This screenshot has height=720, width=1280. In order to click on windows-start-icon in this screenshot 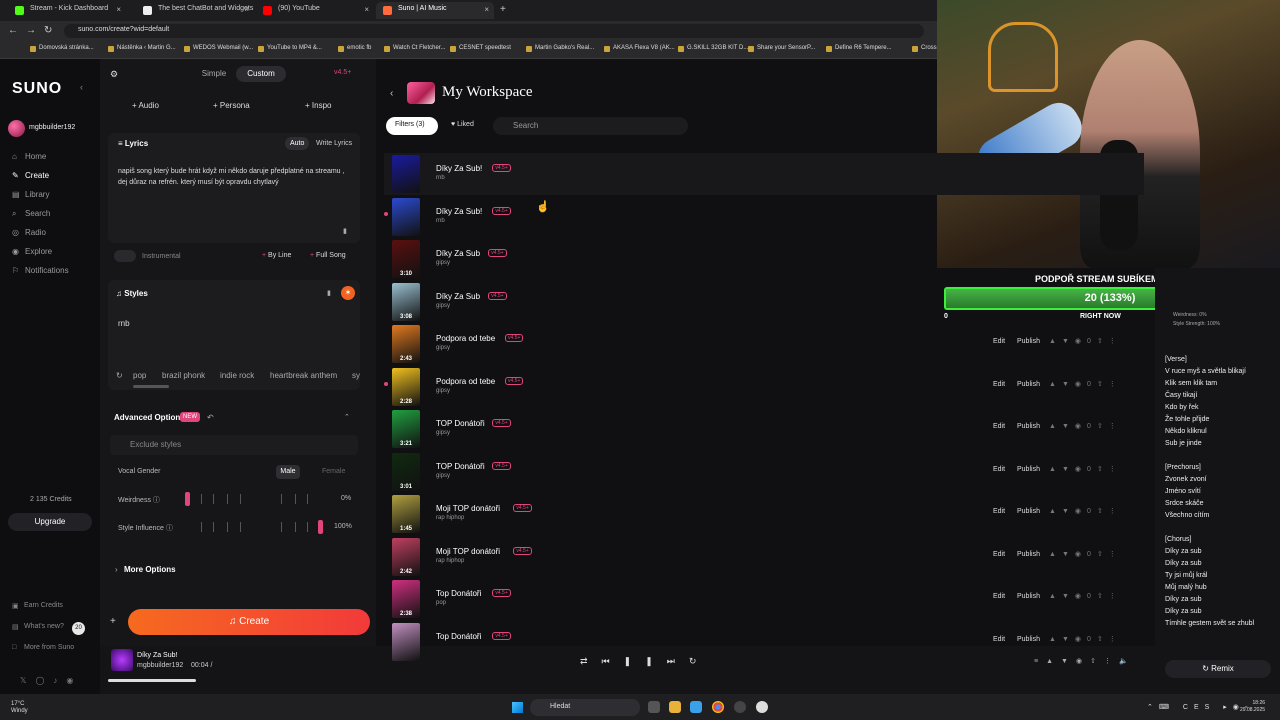, I will do `click(517, 707)`.